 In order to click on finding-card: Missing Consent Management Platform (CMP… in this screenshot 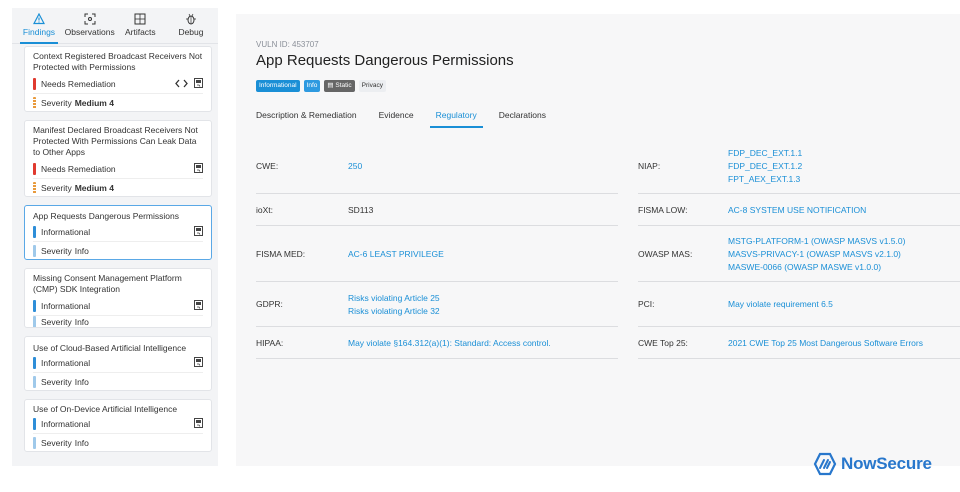, I will do `click(118, 298)`.